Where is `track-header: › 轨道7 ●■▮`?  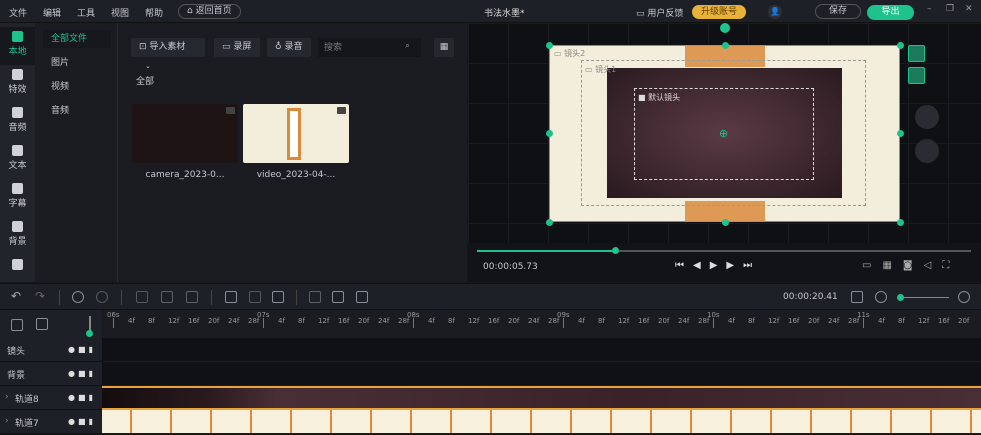 track-header: › 轨道7 ●■▮ is located at coordinates (51, 422).